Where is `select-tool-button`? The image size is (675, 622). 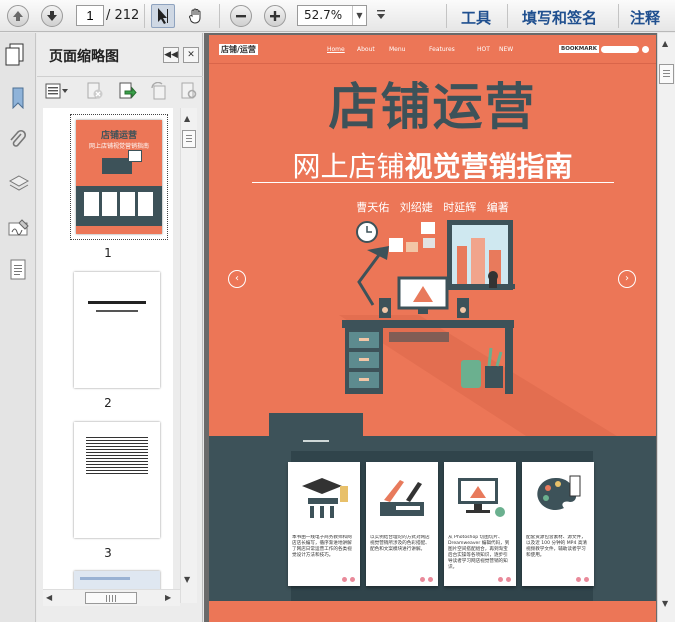
select-tool-button is located at coordinates (163, 16).